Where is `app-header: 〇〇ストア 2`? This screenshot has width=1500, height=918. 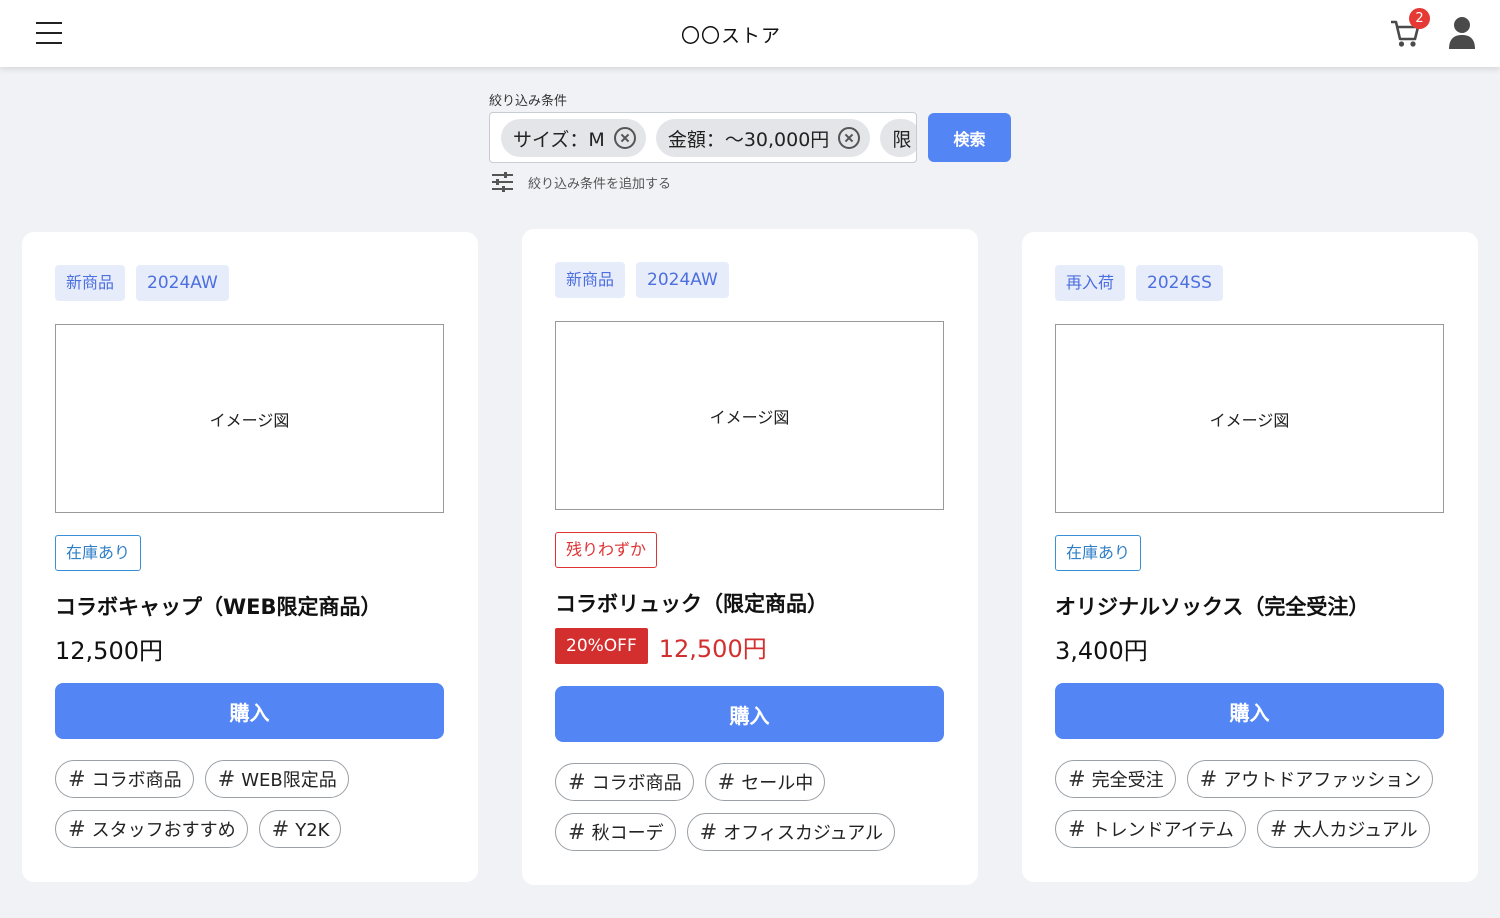 app-header: 〇〇ストア 2 is located at coordinates (750, 33).